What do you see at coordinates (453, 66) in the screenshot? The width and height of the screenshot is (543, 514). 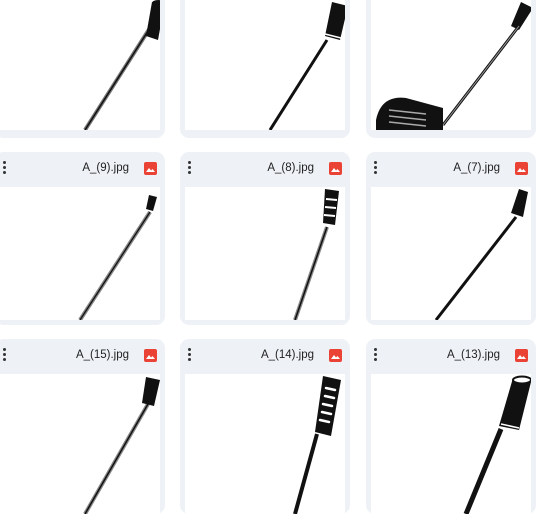 I see `golf-driver-thumbnail-image` at bounding box center [453, 66].